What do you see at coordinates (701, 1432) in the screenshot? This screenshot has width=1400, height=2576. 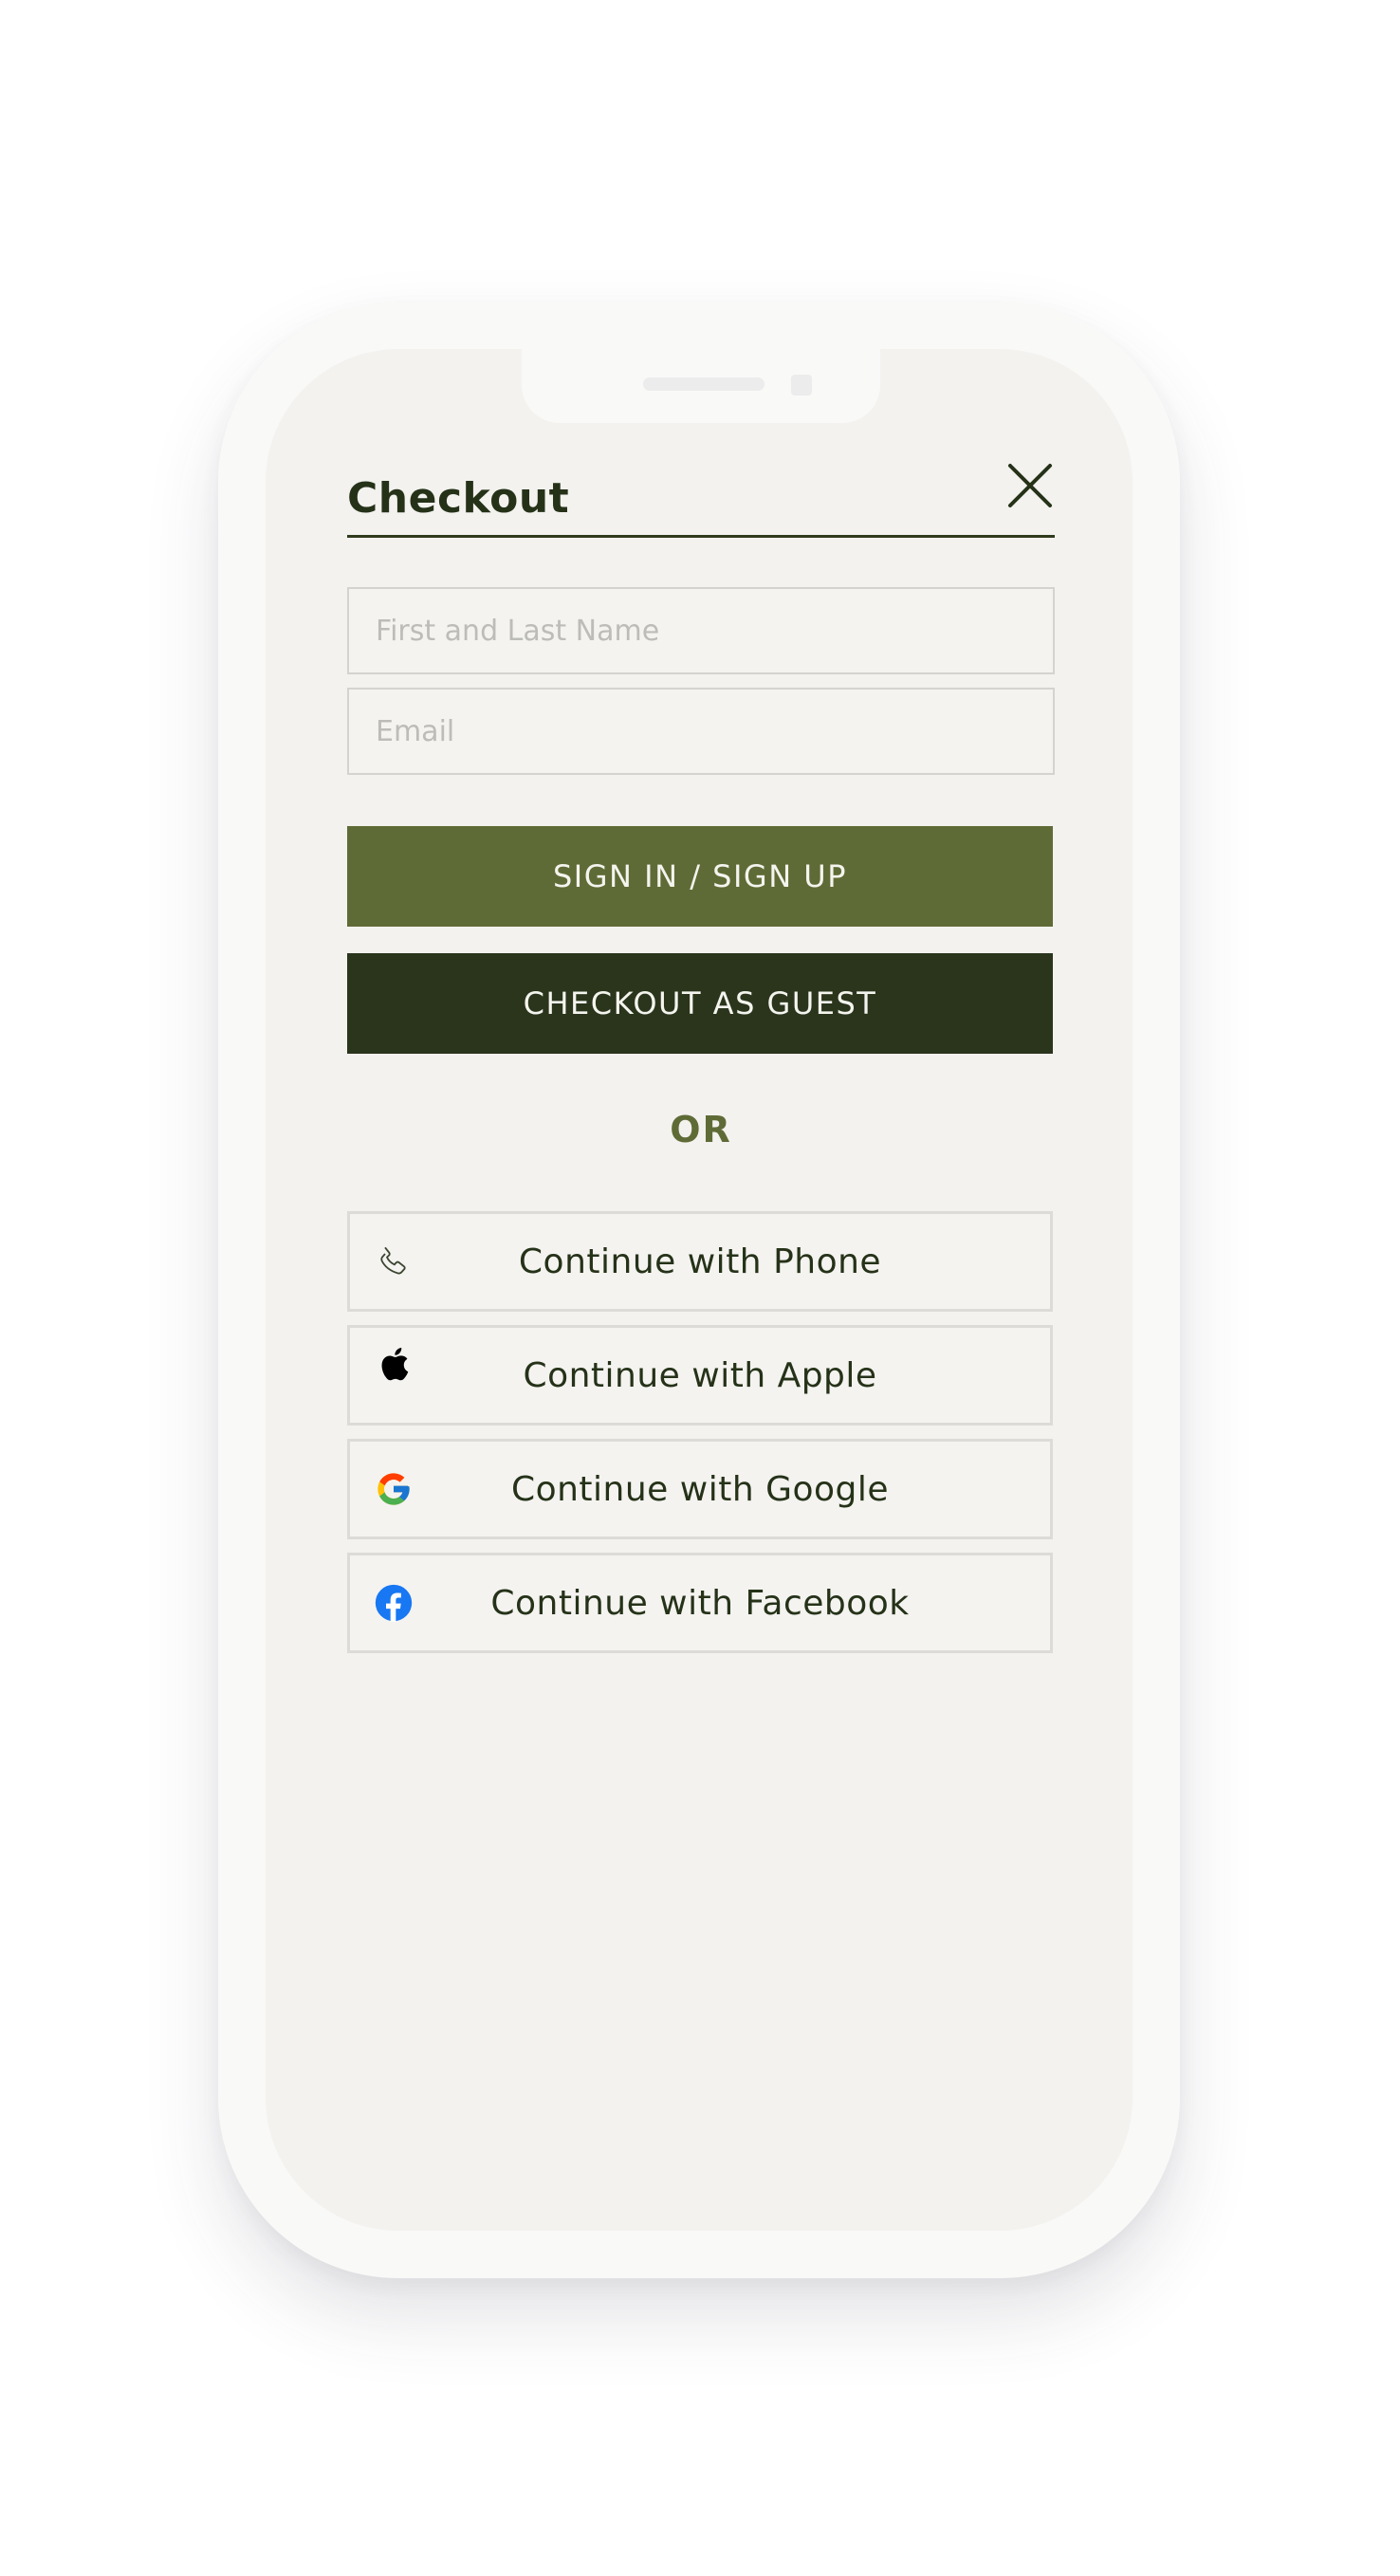 I see `social-login-list: Continue with Phone Continue with Apple` at bounding box center [701, 1432].